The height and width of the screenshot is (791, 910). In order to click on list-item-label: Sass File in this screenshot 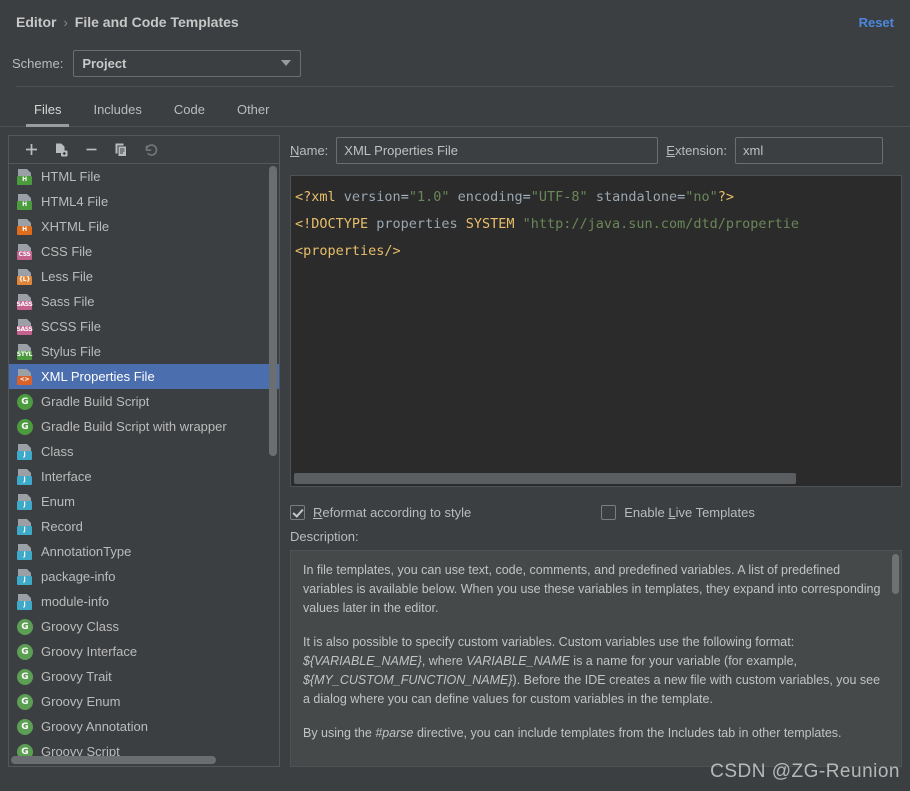, I will do `click(68, 301)`.